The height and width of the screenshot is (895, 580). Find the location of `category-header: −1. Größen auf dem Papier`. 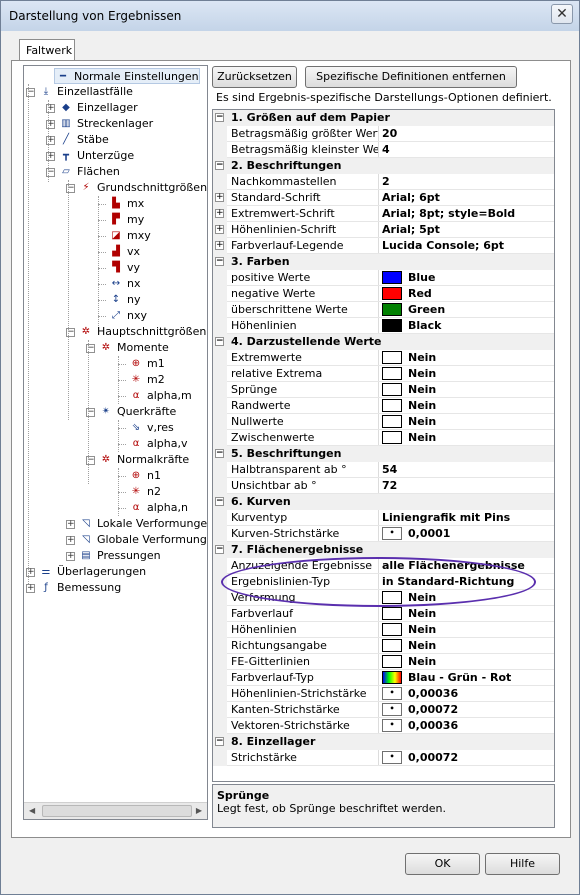

category-header: −1. Größen auf dem Papier is located at coordinates (383, 118).